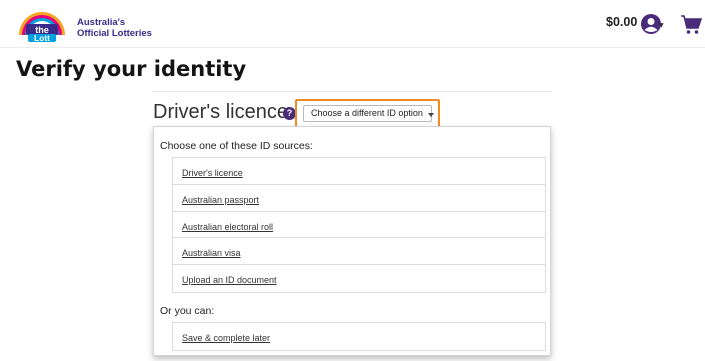 This screenshot has height=361, width=705. I want to click on list-item: Save & complete later, so click(359, 336).